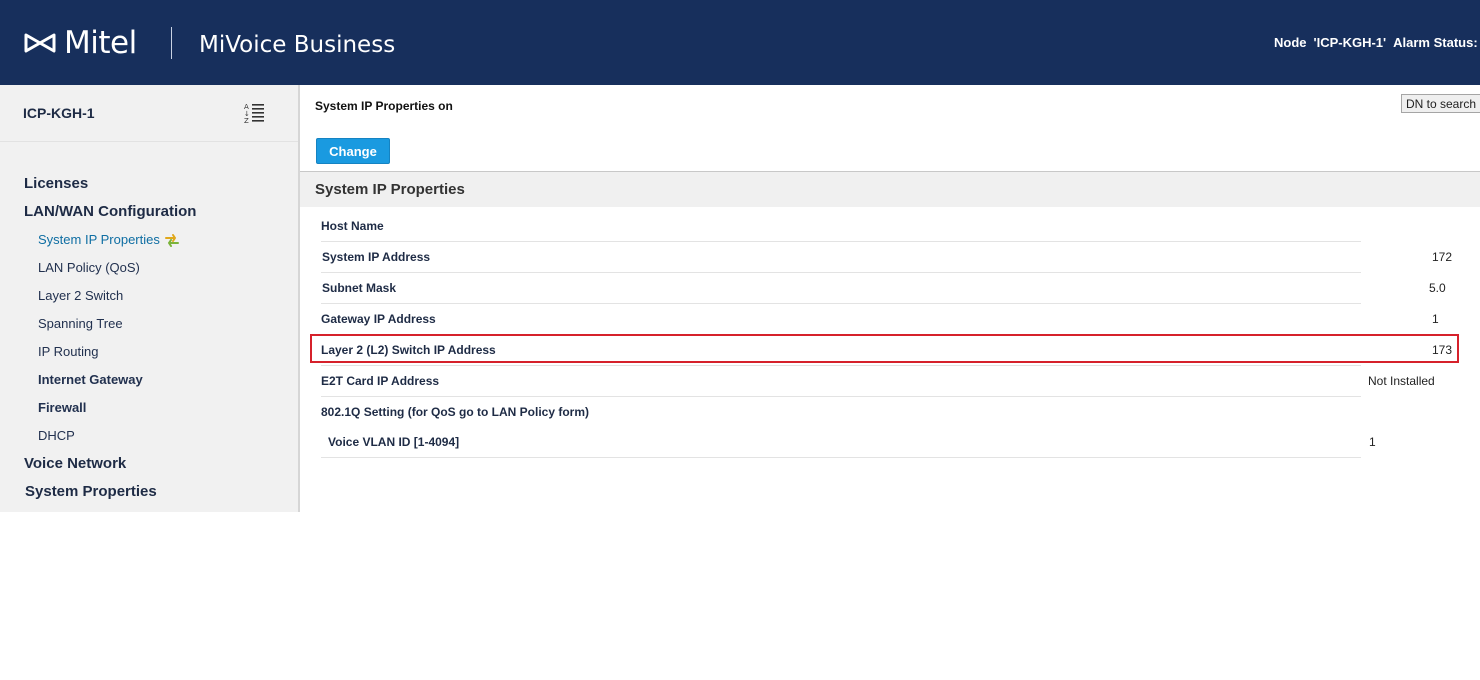 The height and width of the screenshot is (680, 1480). Describe the element at coordinates (246, 121) in the screenshot. I see `svg-text: Z` at that location.